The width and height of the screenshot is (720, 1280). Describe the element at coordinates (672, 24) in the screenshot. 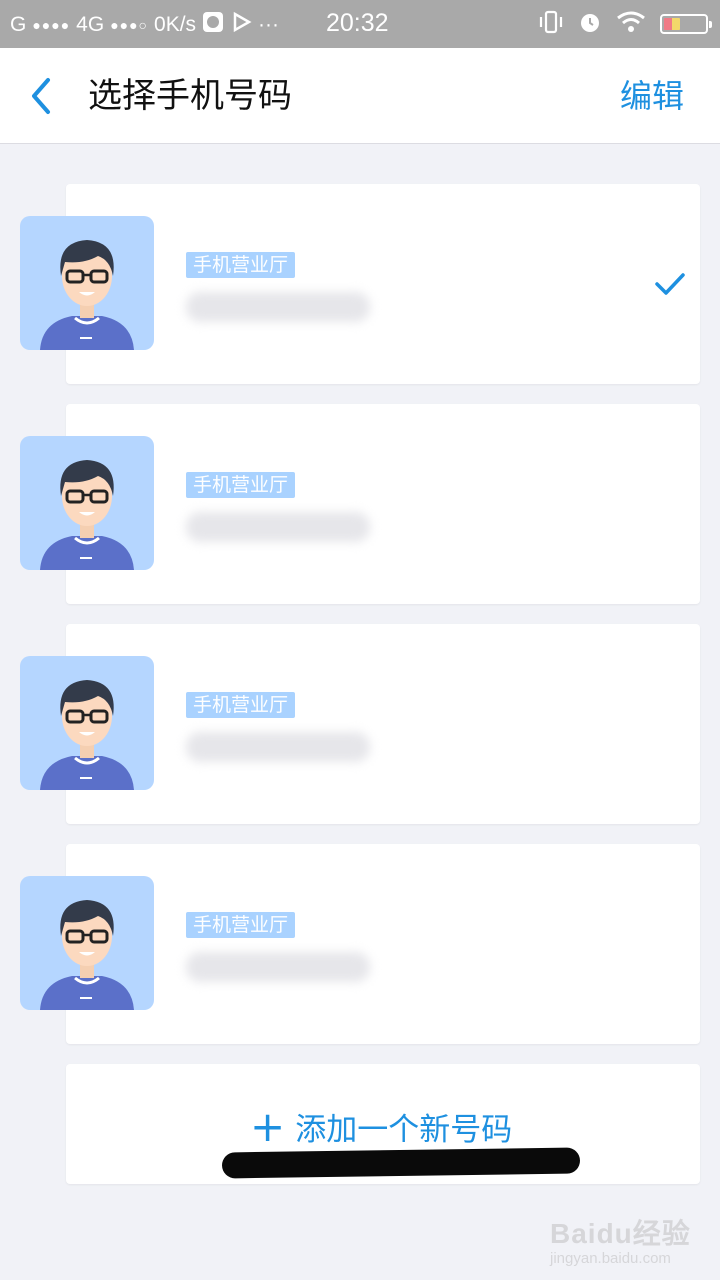

I see `battery-level` at that location.